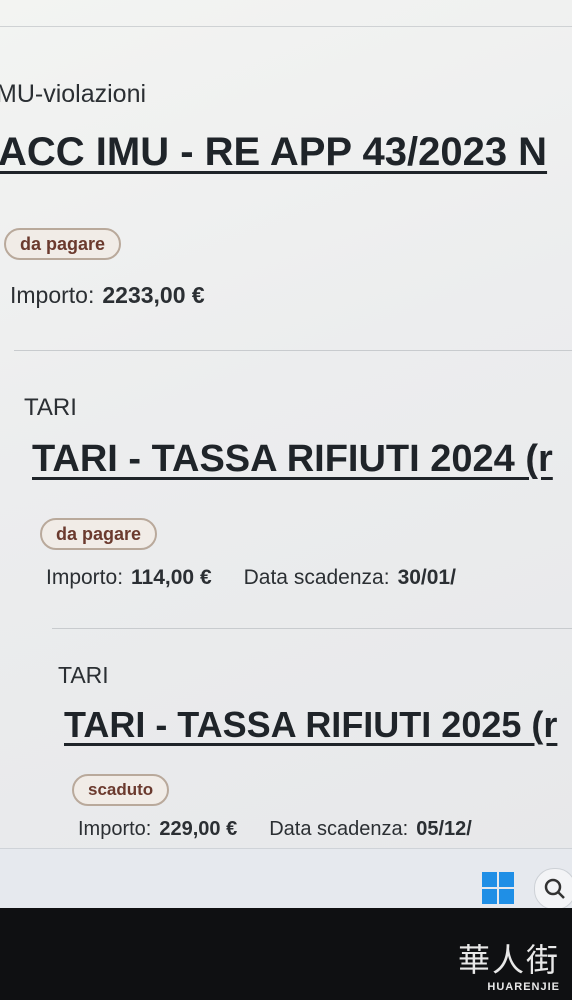 The width and height of the screenshot is (572, 1000). I want to click on item-title-link: TARI - TASSA RIFIUTI 2024 (r, so click(292, 459).